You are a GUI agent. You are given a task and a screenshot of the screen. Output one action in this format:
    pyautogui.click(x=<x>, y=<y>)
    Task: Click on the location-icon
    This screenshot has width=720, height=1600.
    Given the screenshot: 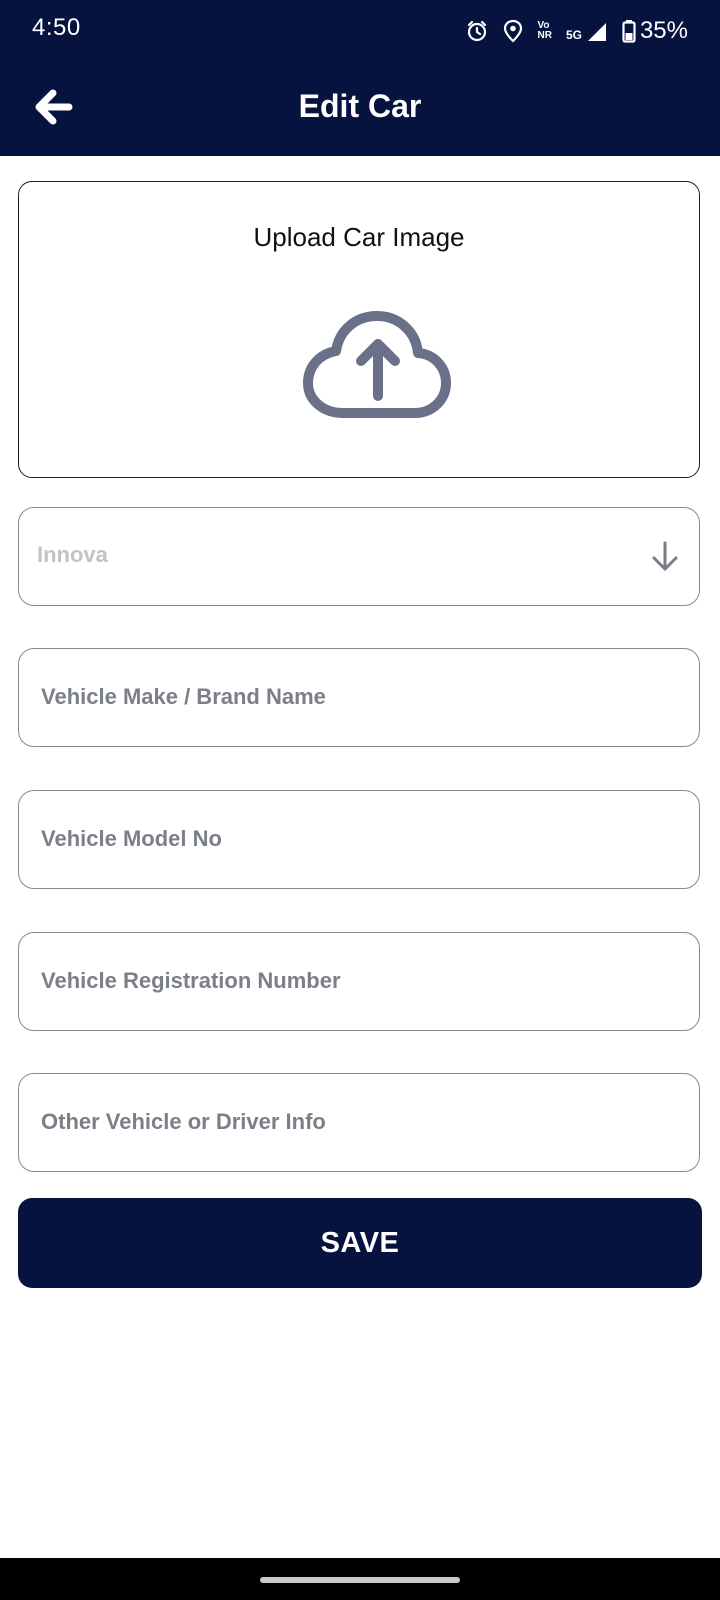 What is the action you would take?
    pyautogui.click(x=513, y=31)
    